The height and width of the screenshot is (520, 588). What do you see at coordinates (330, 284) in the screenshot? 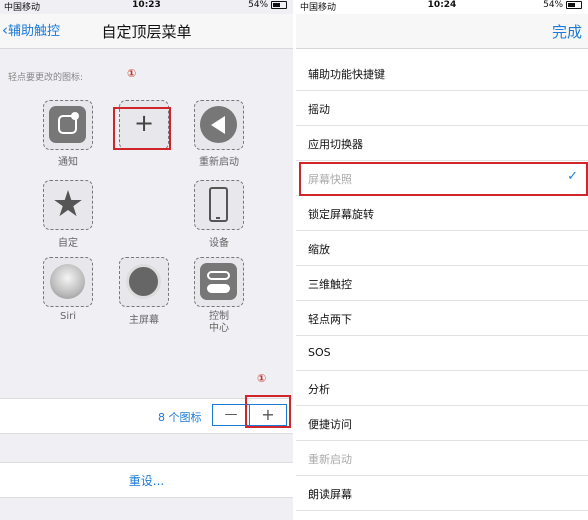
I see `list-item-label: 三维触控` at bounding box center [330, 284].